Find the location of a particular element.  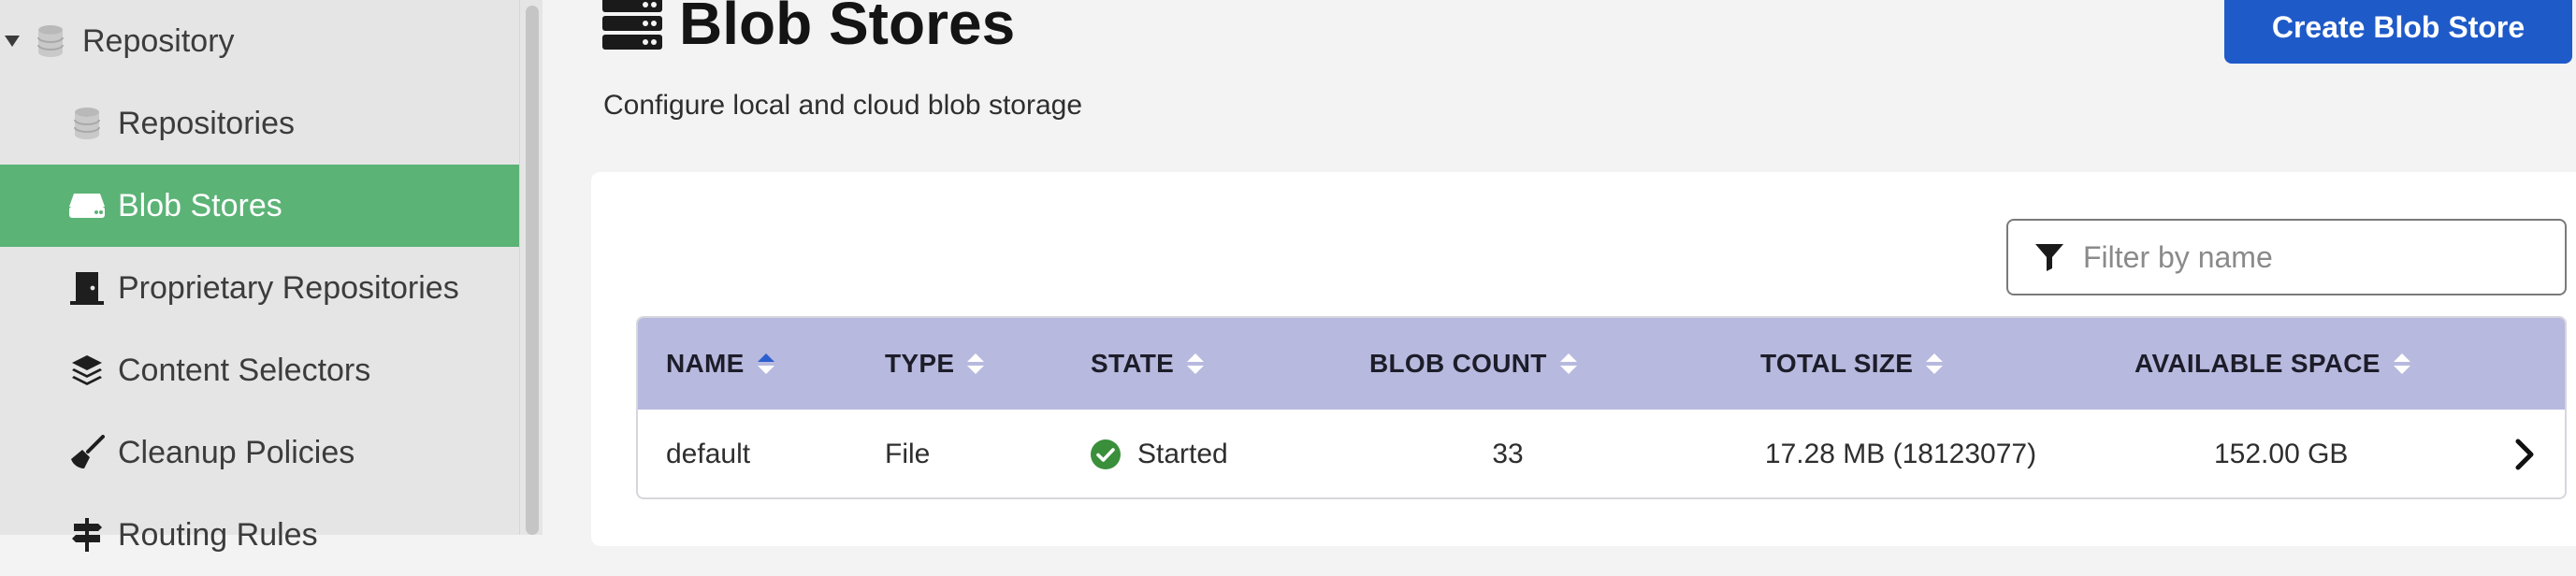

sidebar-item-blob-stores: Blob Stores is located at coordinates (259, 206).